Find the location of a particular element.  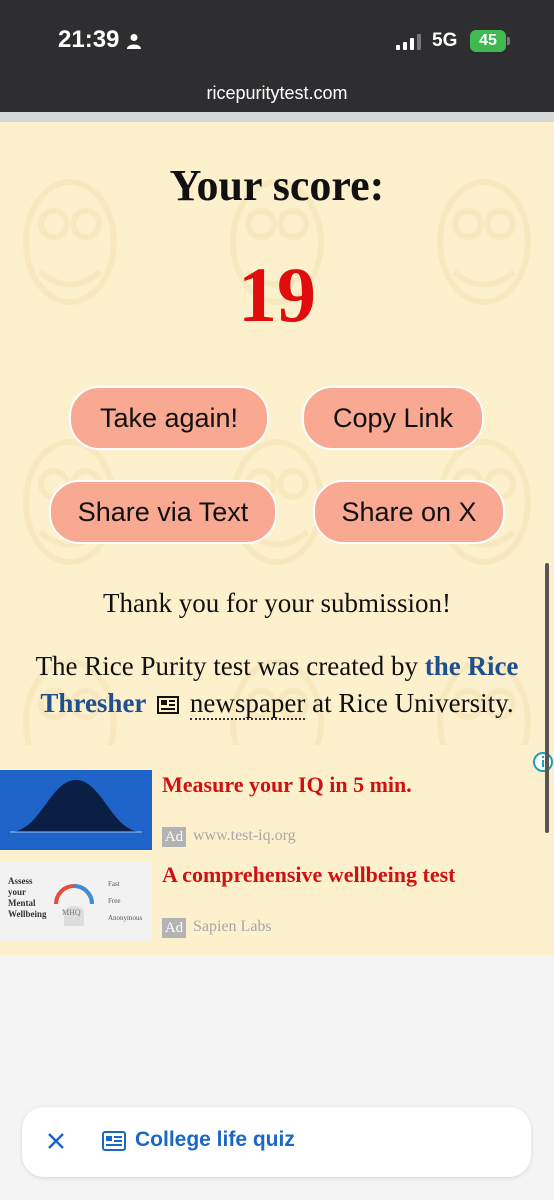

ad-title-iq: Measure your IQ in 5 min. is located at coordinates (287, 785).